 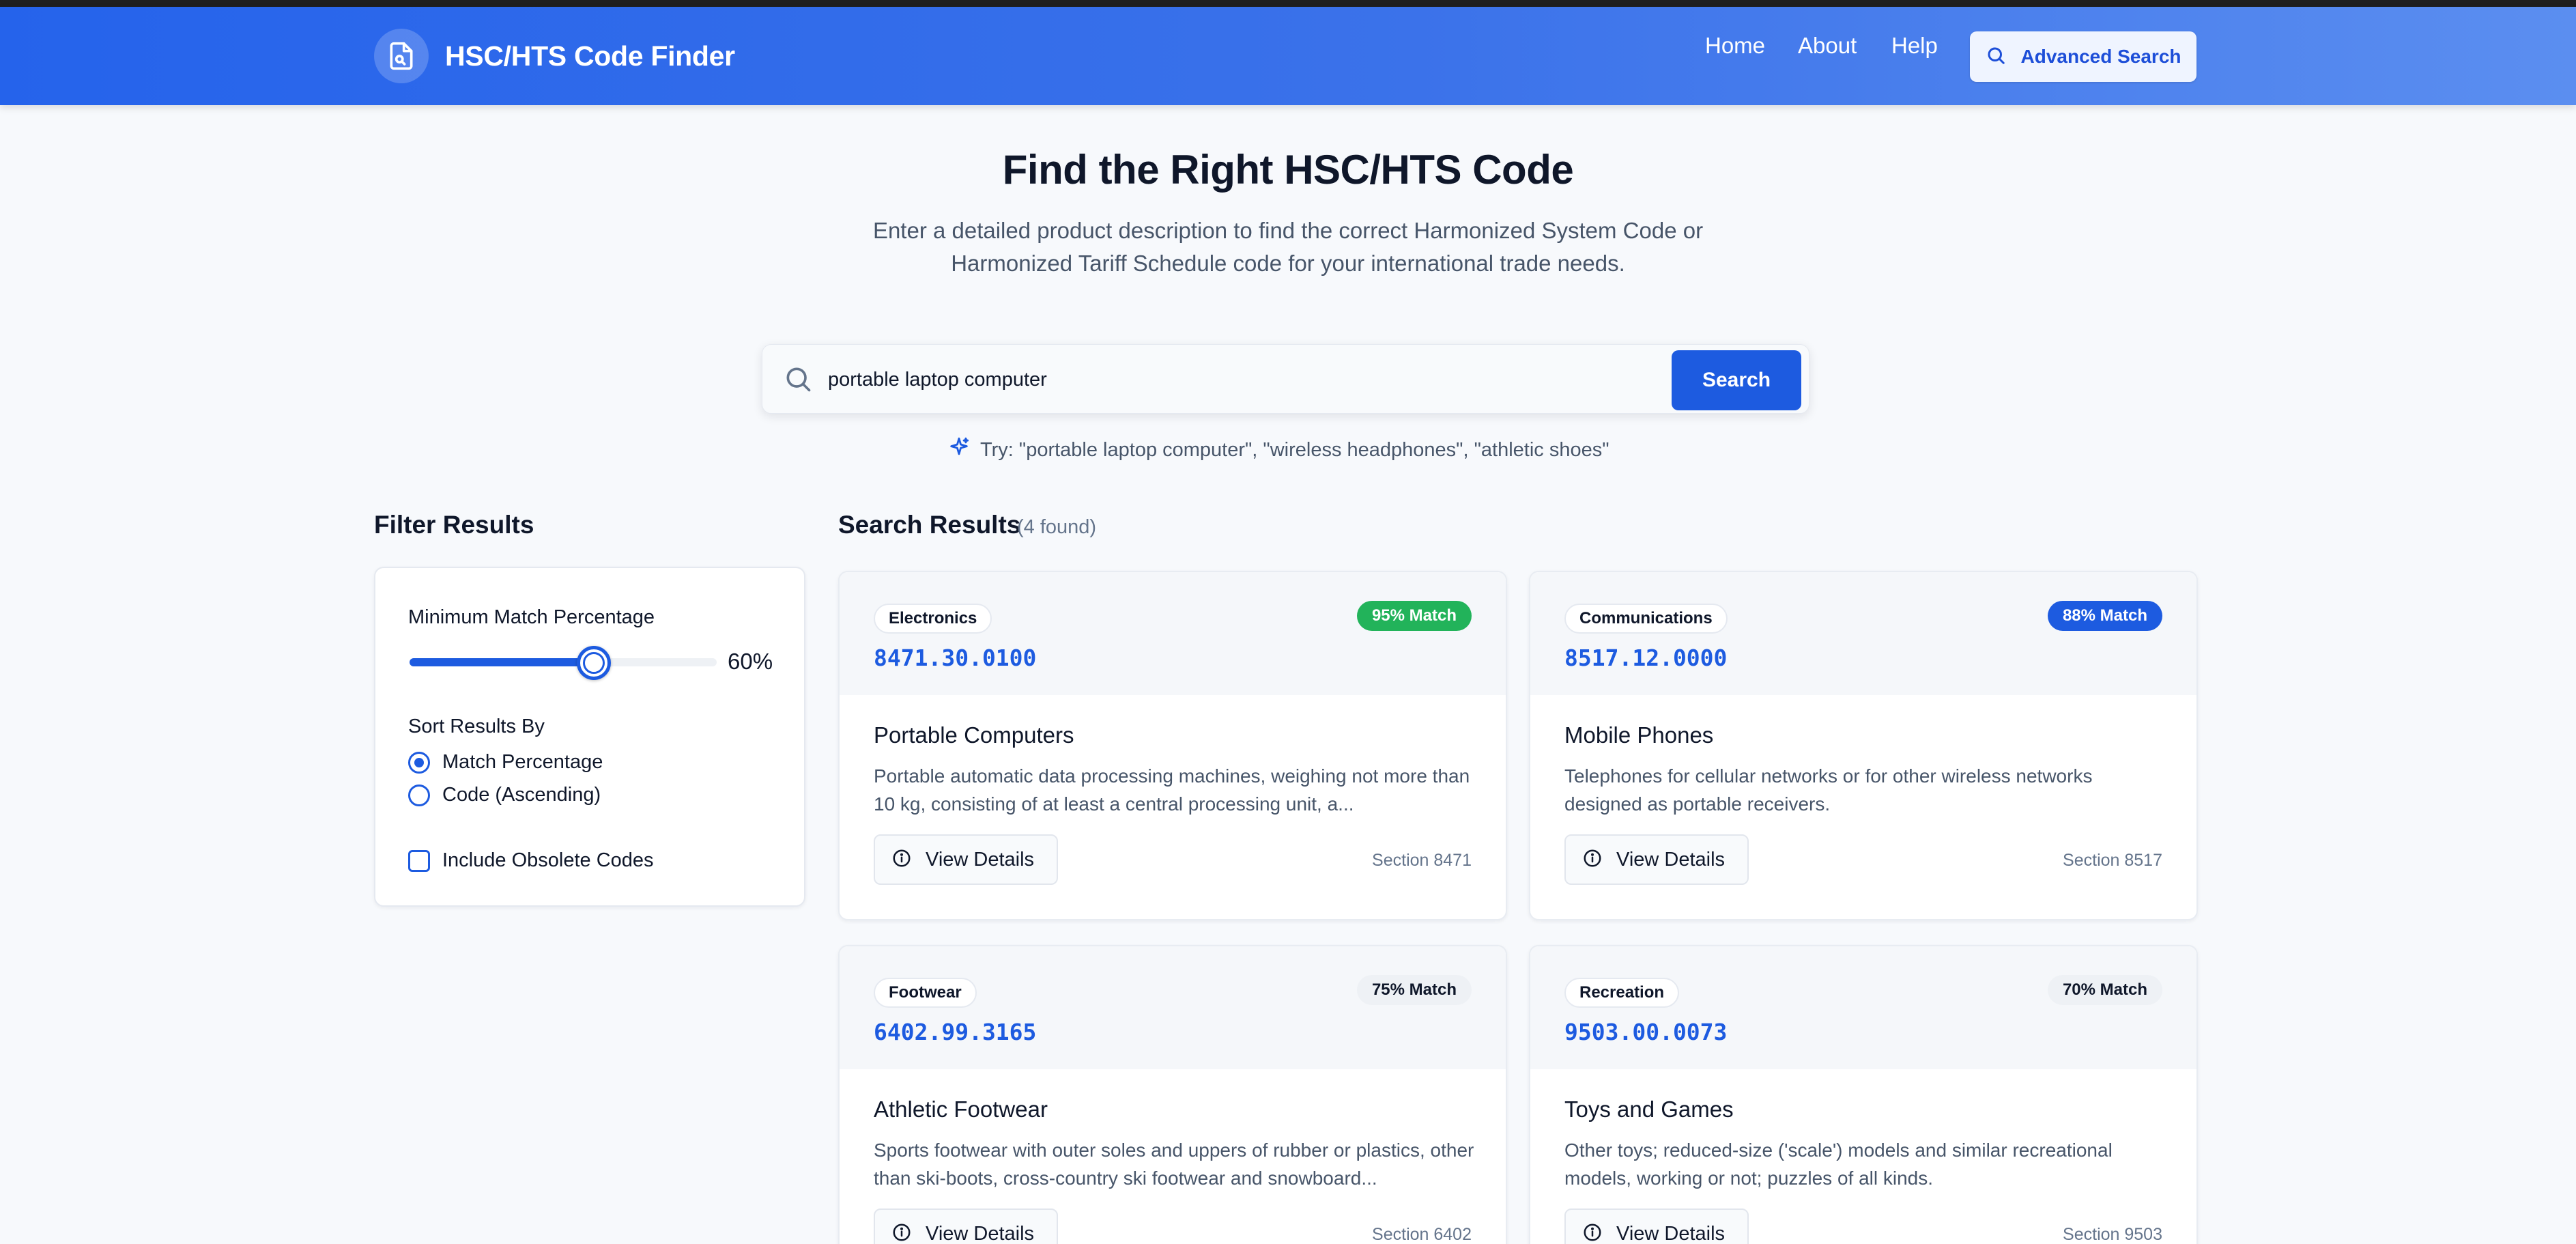 What do you see at coordinates (1422, 860) in the screenshot?
I see `section-label: Section 8471` at bounding box center [1422, 860].